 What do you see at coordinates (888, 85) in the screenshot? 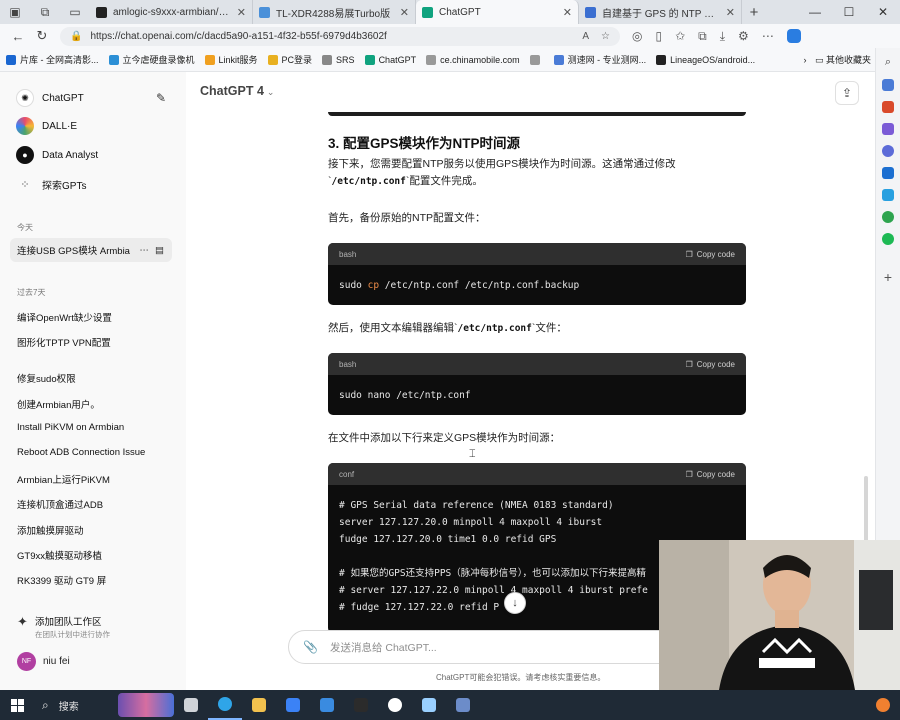
I see `sidebar-icon-blue` at bounding box center [888, 85].